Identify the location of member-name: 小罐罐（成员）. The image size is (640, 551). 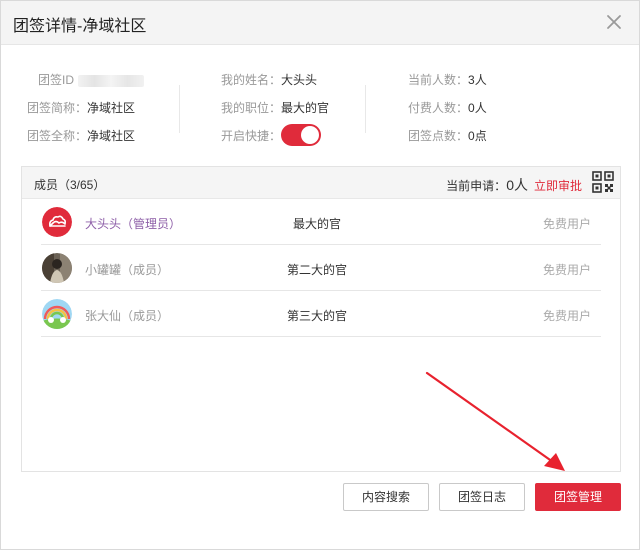
(127, 270).